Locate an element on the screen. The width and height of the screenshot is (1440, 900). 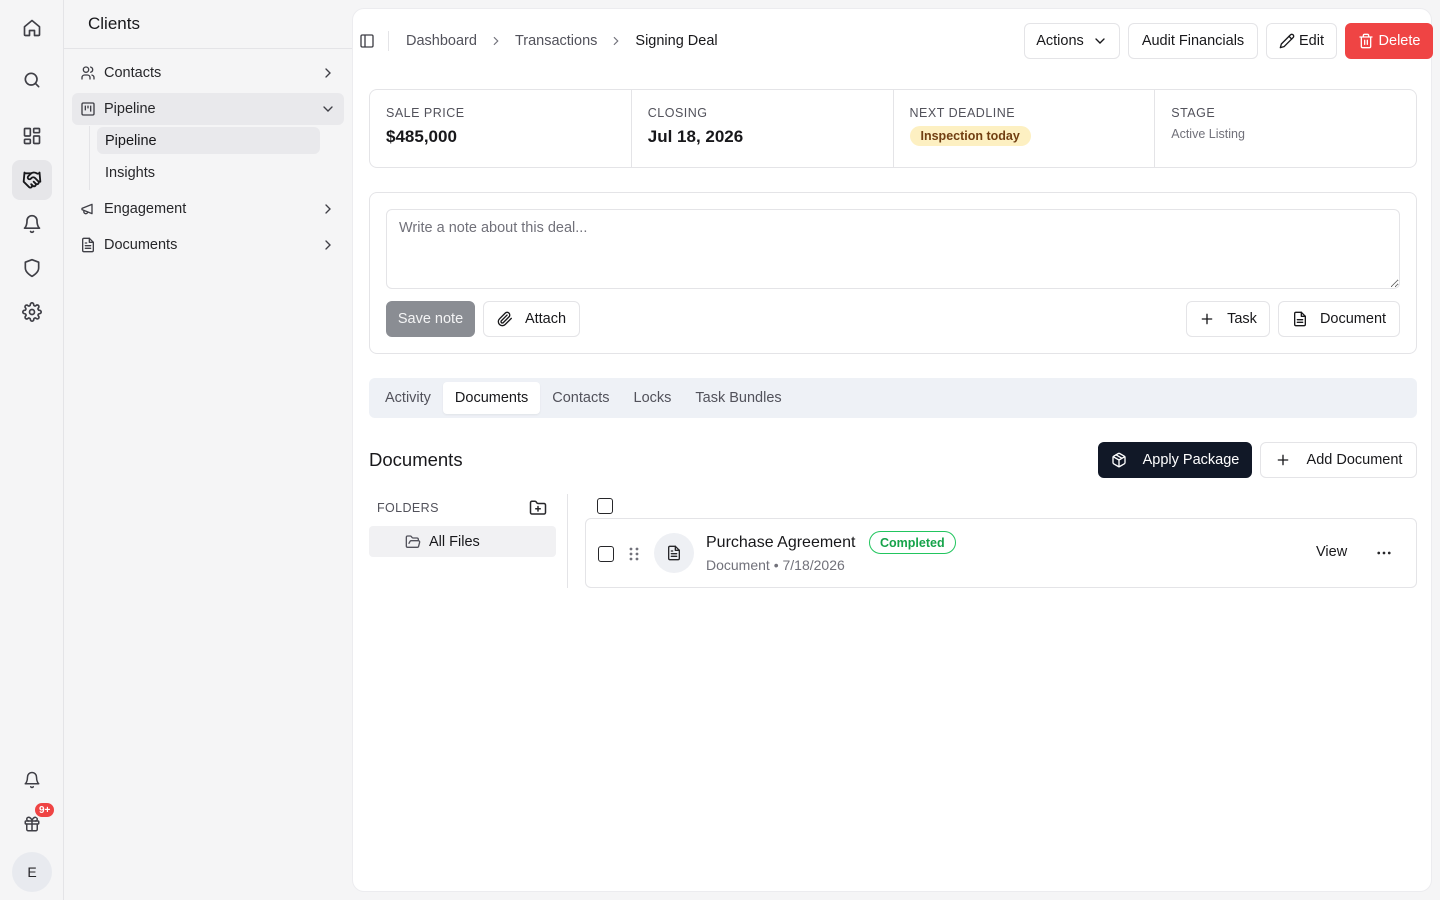
audit-label: Audit Financials is located at coordinates (1193, 41).